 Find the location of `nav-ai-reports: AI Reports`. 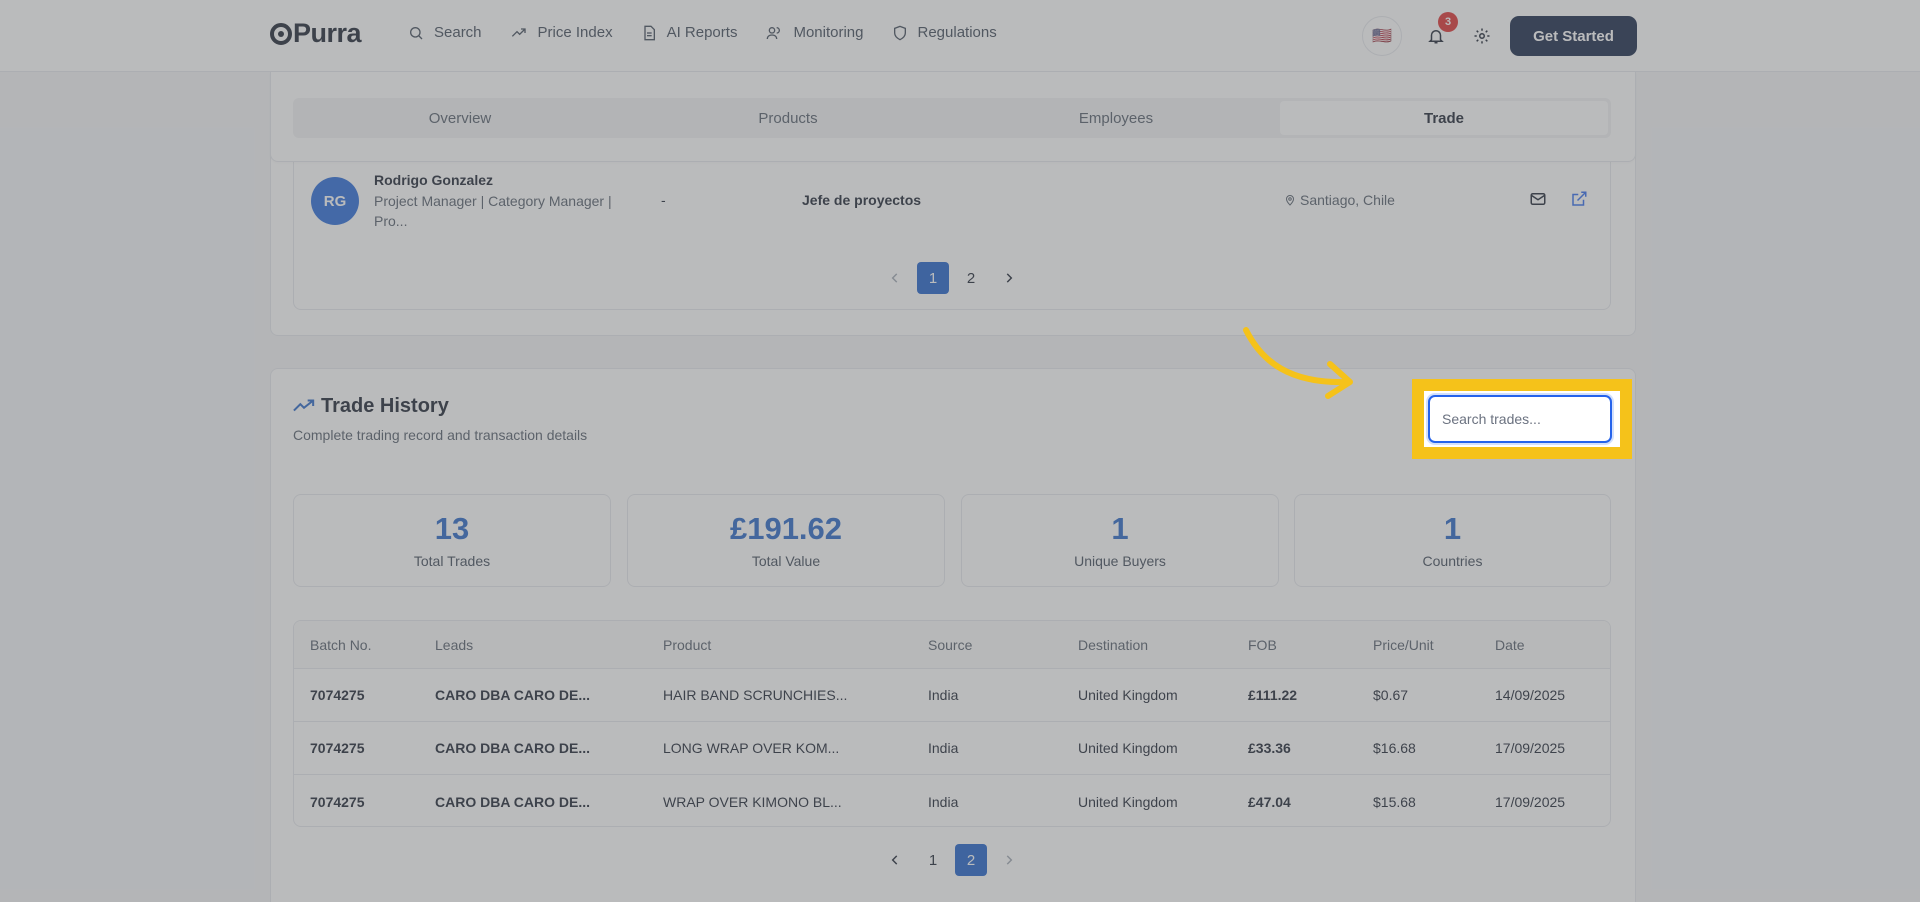

nav-ai-reports: AI Reports is located at coordinates (689, 32).